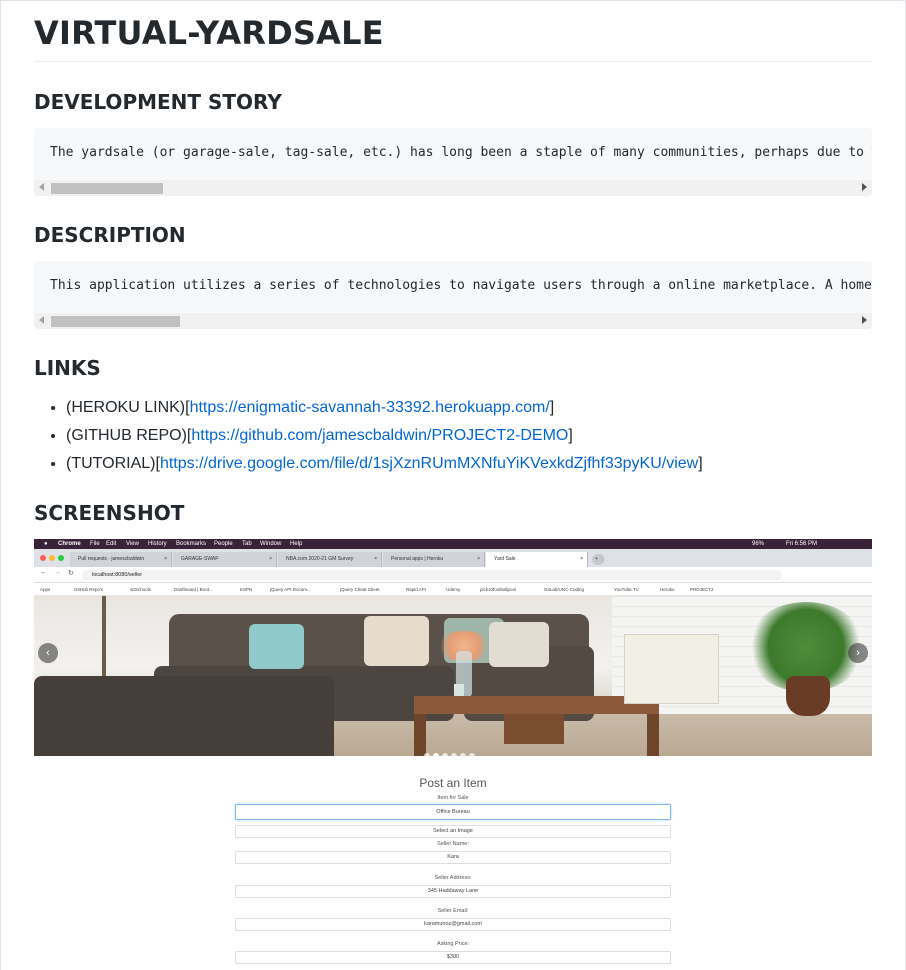 The height and width of the screenshot is (970, 906). What do you see at coordinates (46, 544) in the screenshot?
I see `apple-icon: ●` at bounding box center [46, 544].